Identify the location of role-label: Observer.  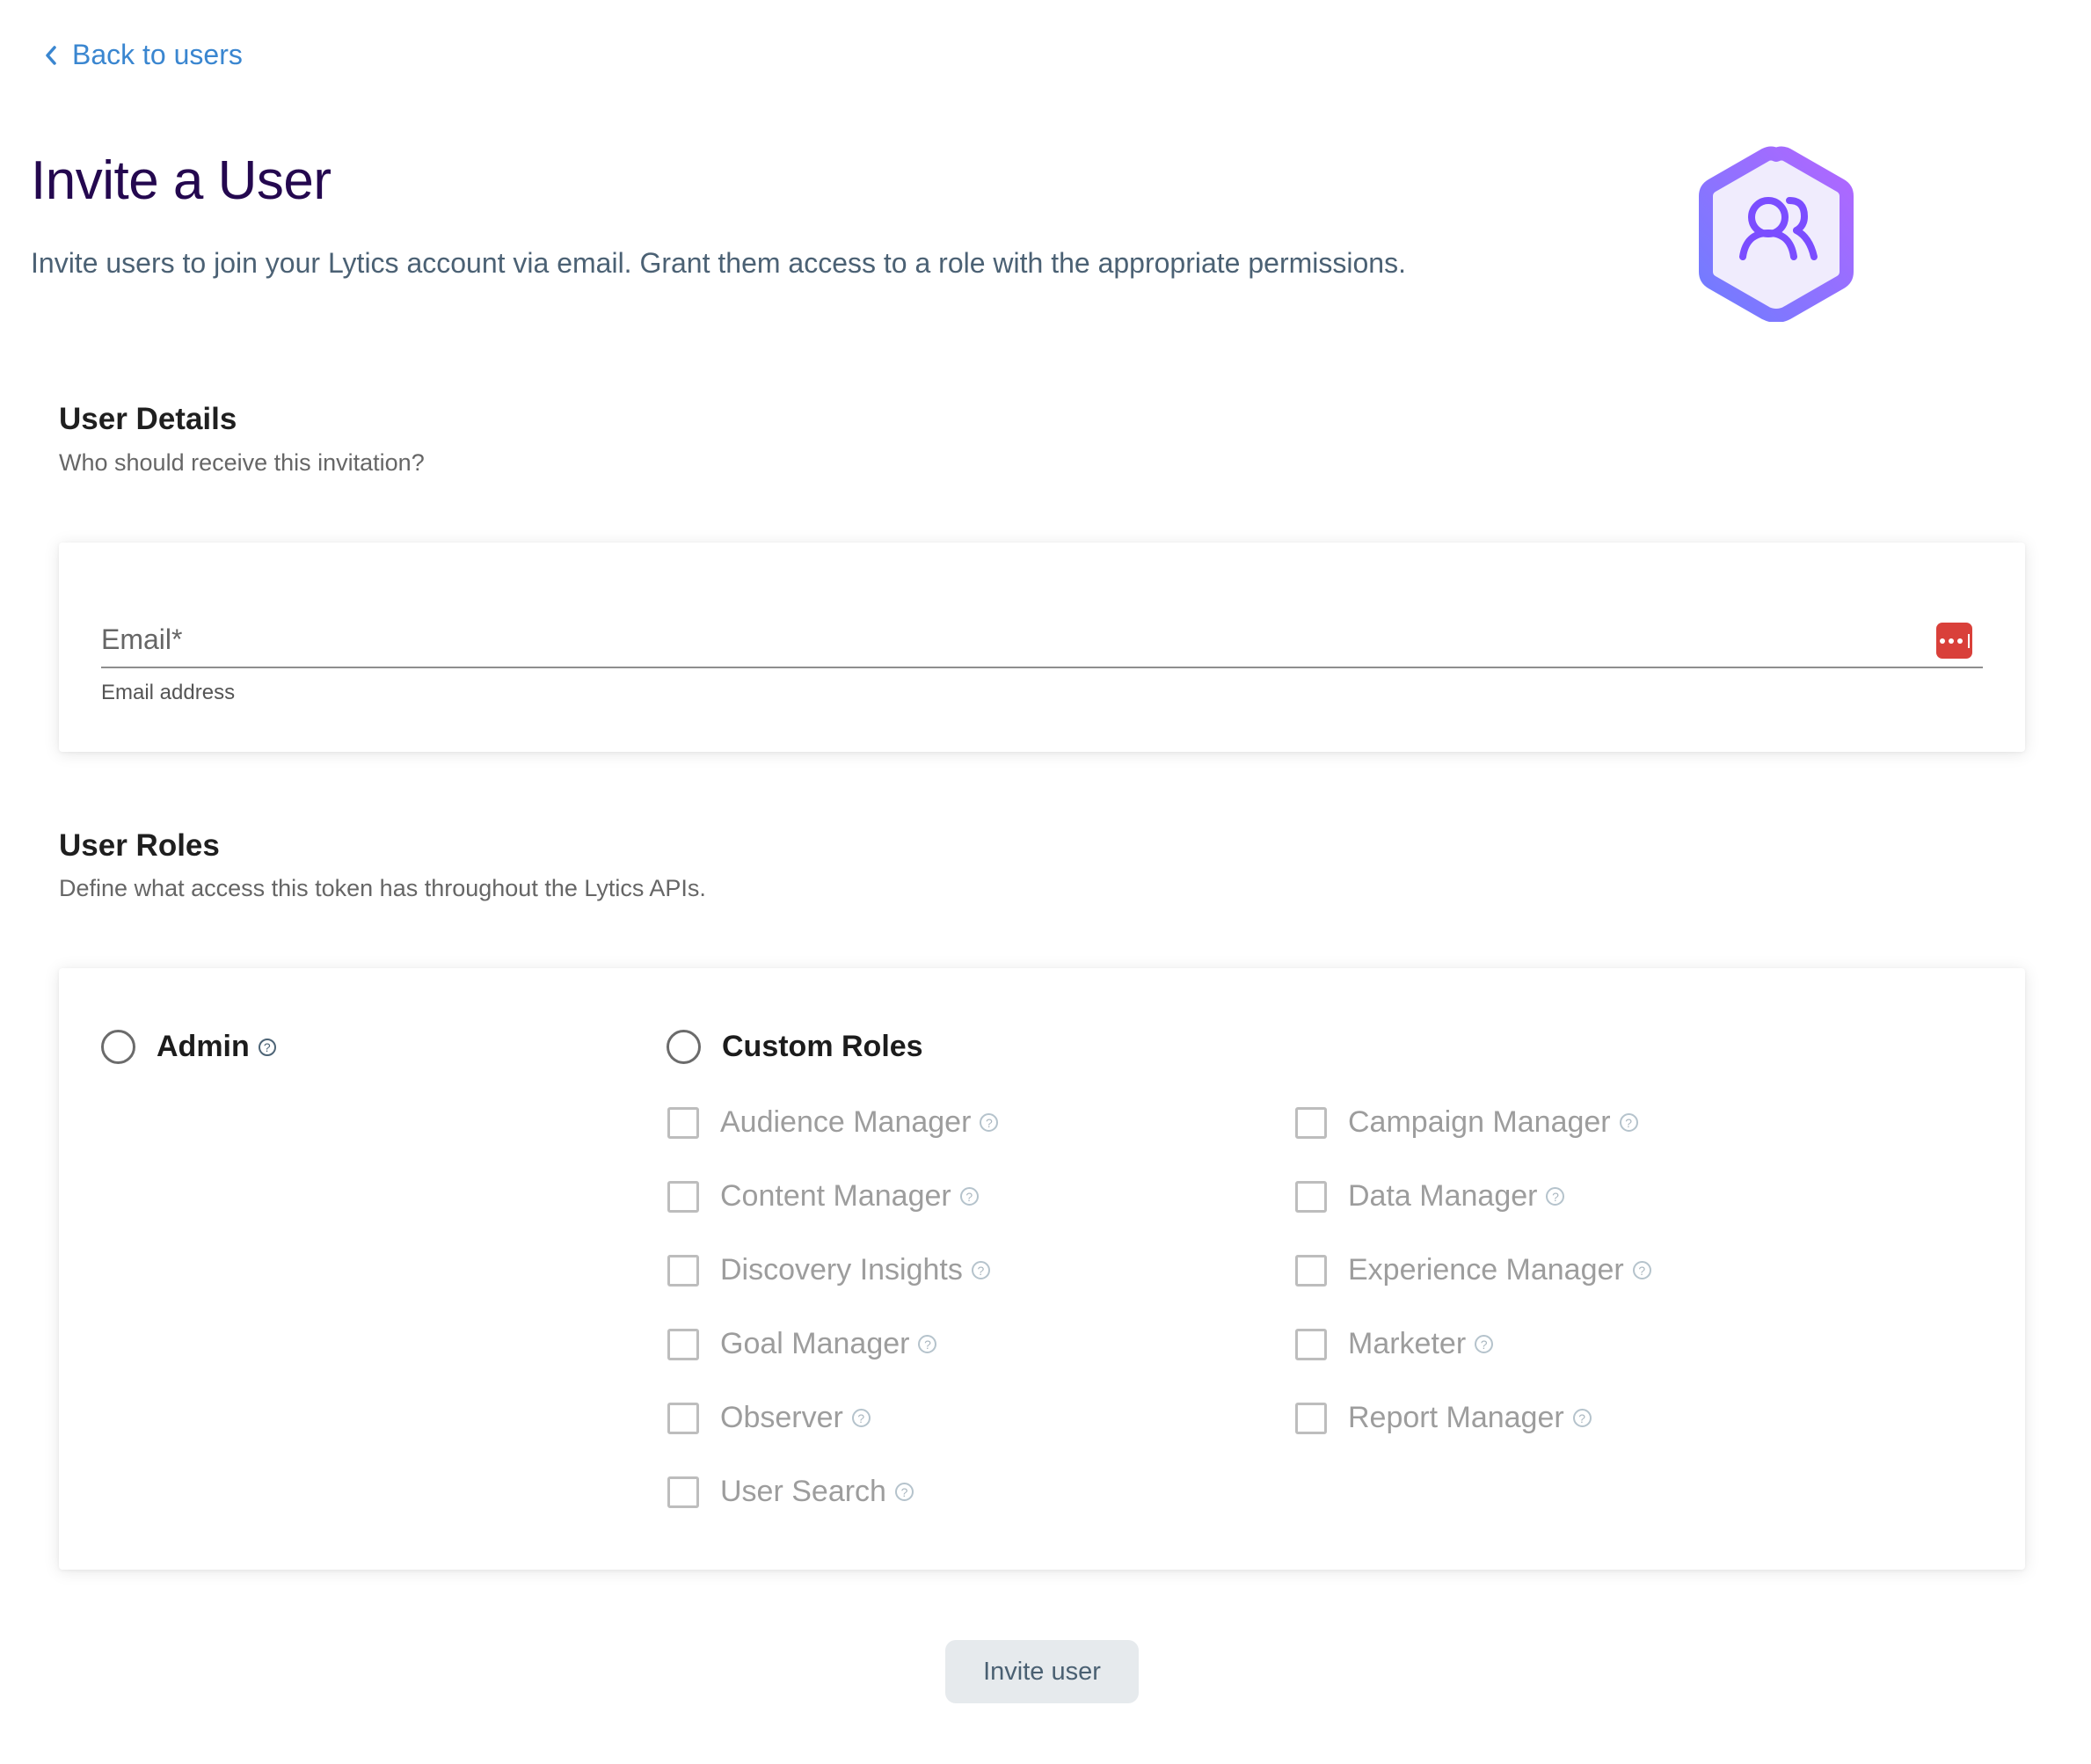
(781, 1417).